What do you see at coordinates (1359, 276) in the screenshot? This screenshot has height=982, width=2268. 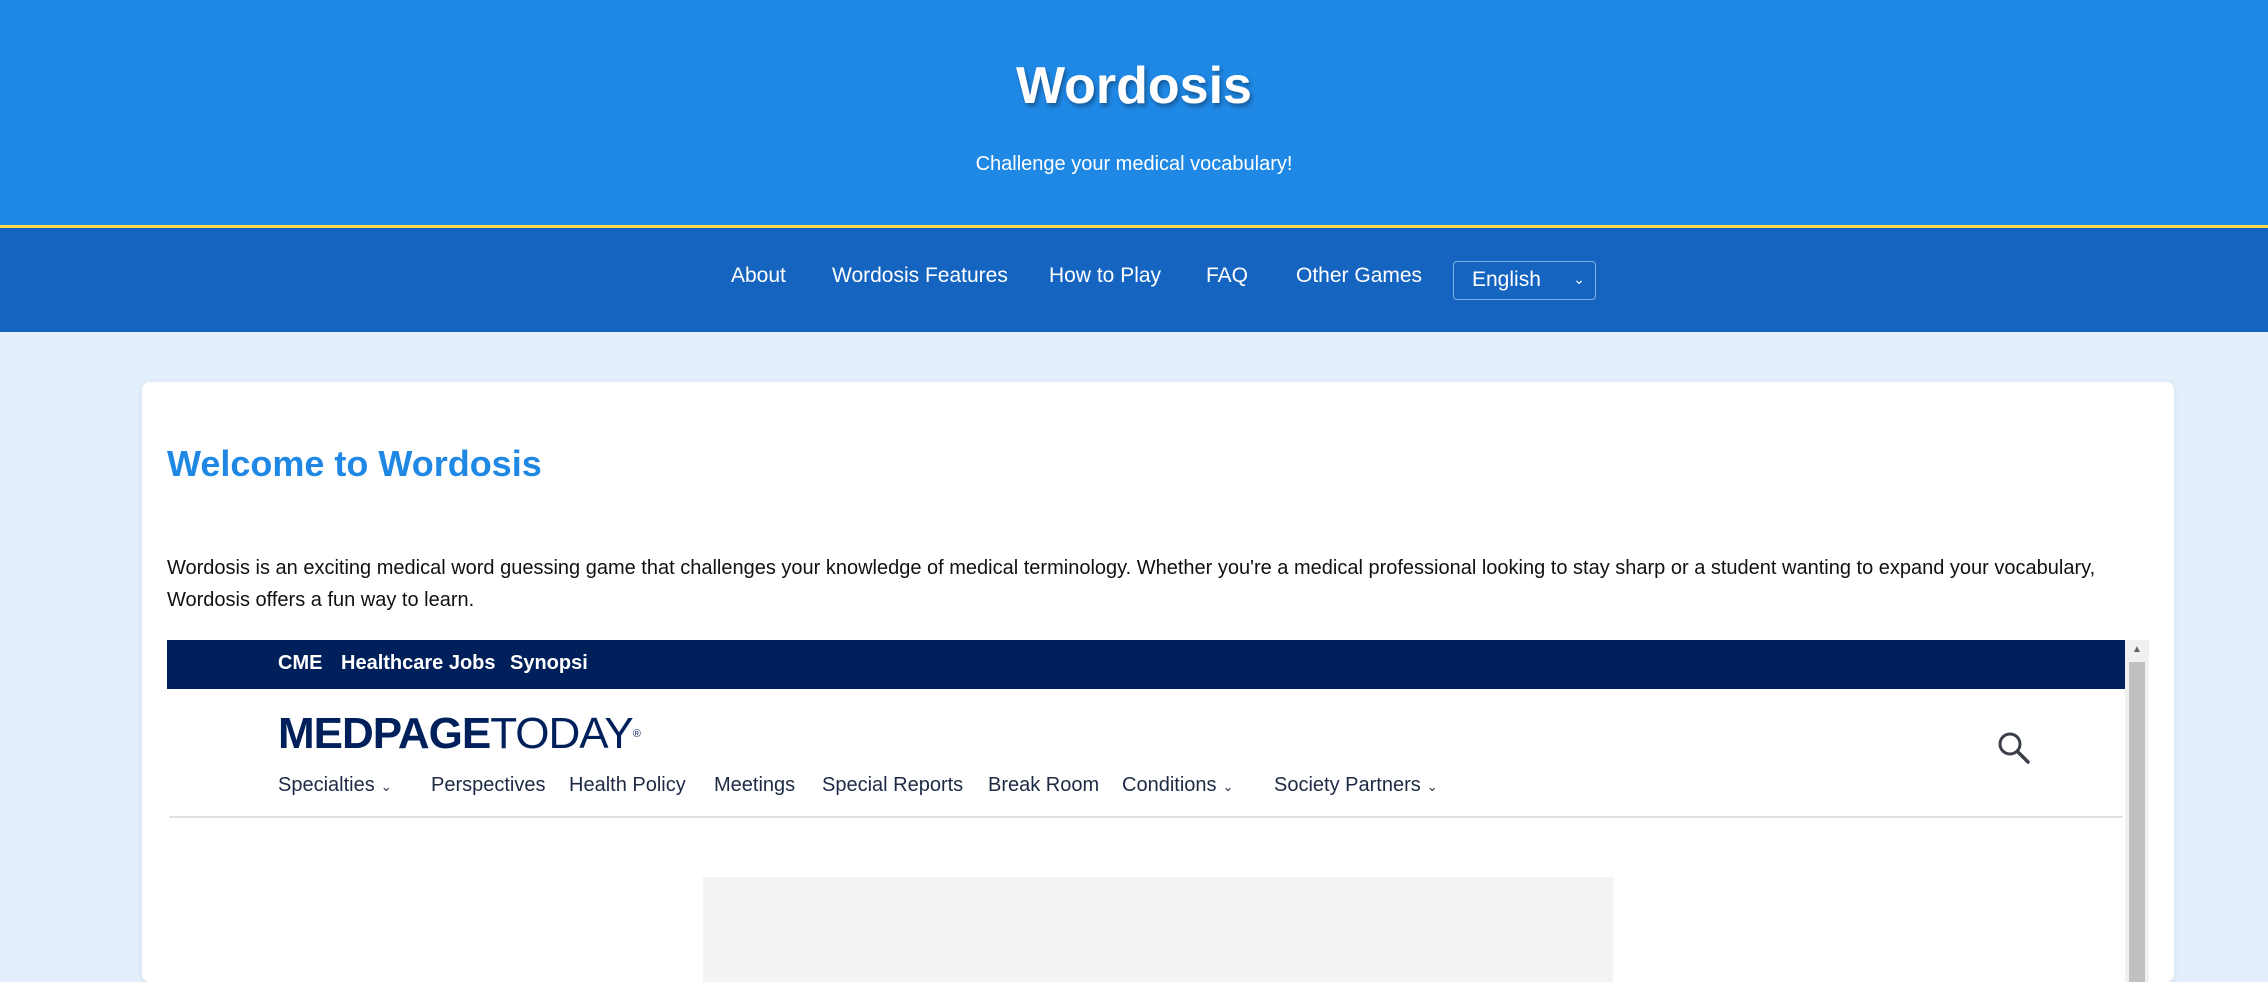 I see `nav-other-games: Other Games` at bounding box center [1359, 276].